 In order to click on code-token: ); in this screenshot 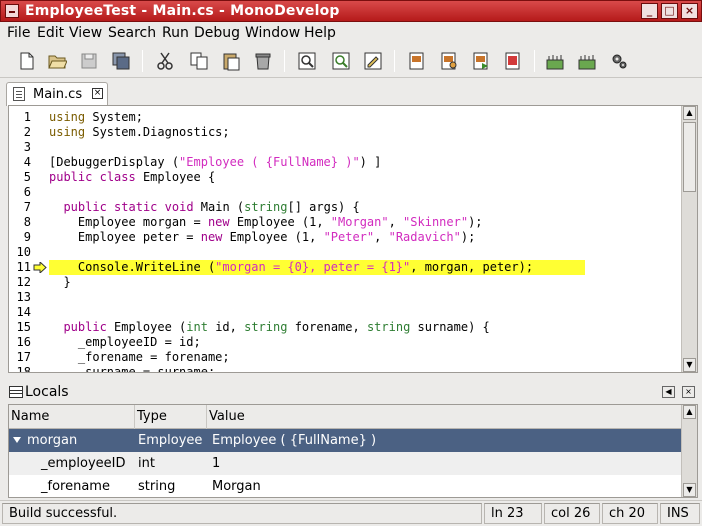, I will do `click(468, 237)`.